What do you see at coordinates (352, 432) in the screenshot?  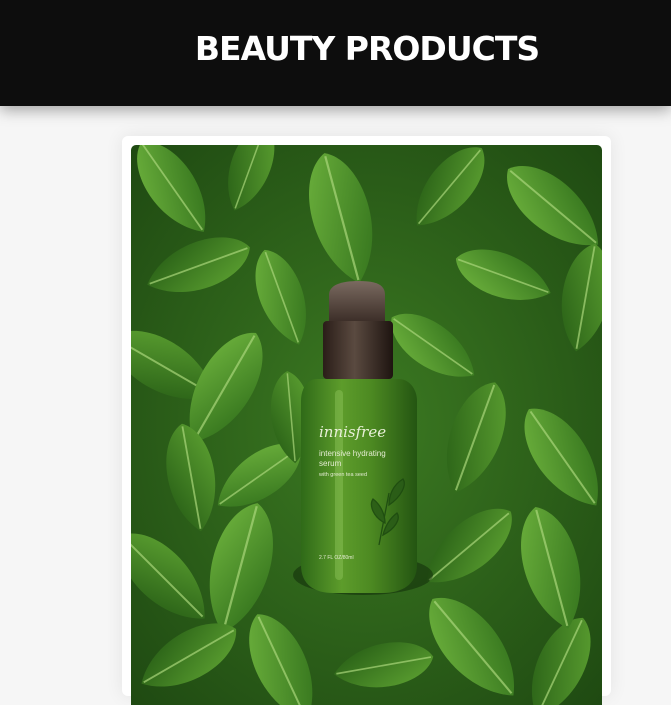 I see `bottle-brand: innisfree` at bounding box center [352, 432].